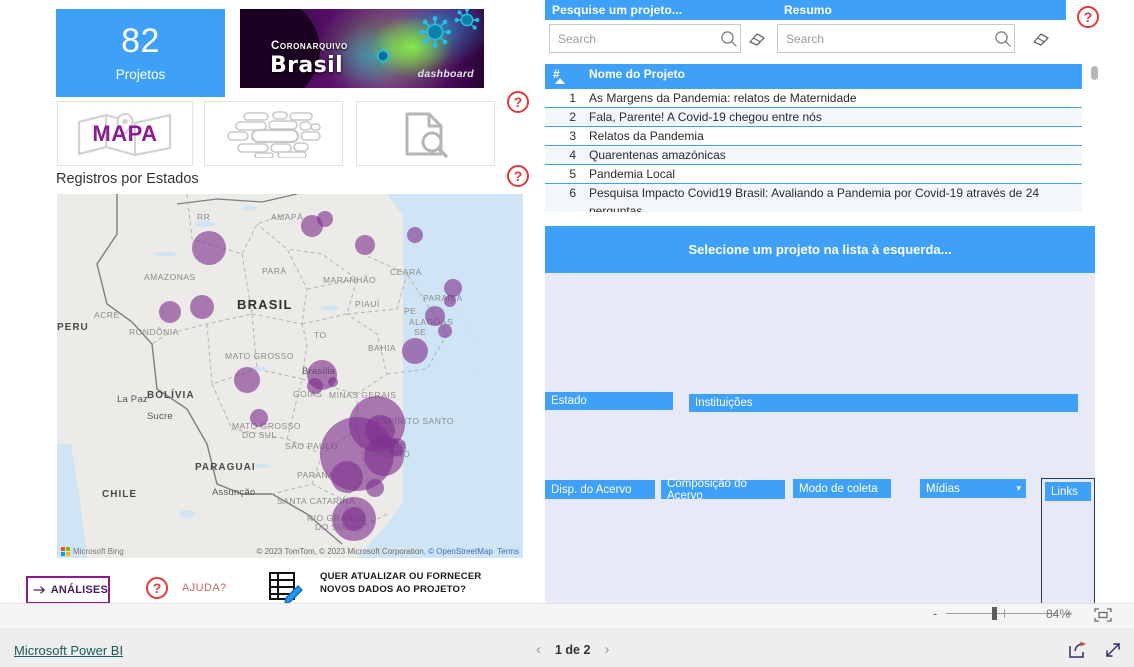  What do you see at coordinates (572, 98) in the screenshot?
I see `table-cell-num: 1` at bounding box center [572, 98].